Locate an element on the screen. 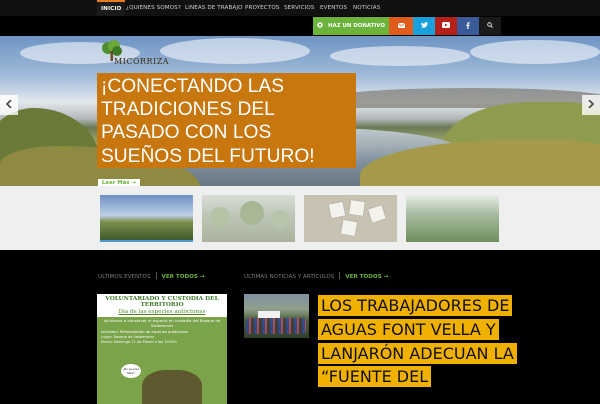 This screenshot has width=600, height=404. poster-photo is located at coordinates (172, 387).